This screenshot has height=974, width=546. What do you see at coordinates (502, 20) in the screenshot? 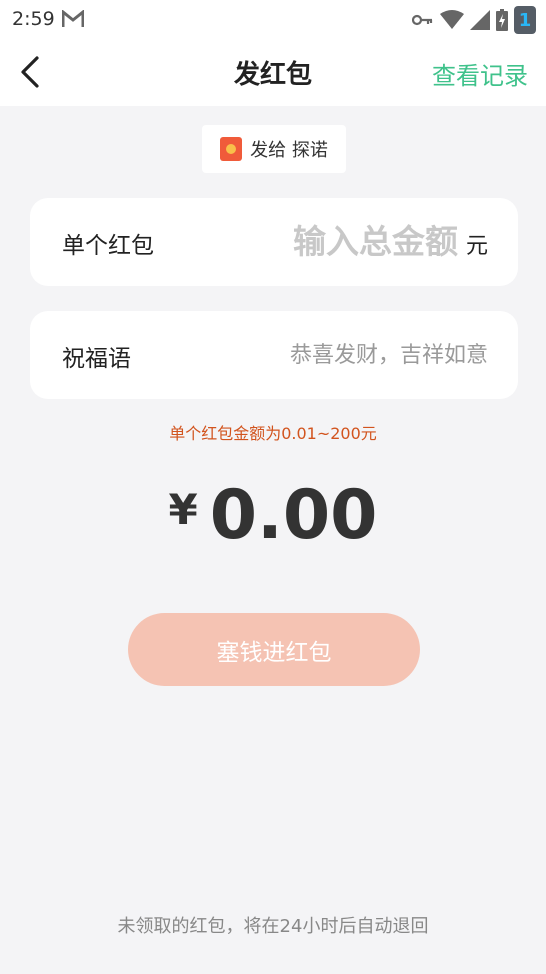
I see `battery-charging-icon` at bounding box center [502, 20].